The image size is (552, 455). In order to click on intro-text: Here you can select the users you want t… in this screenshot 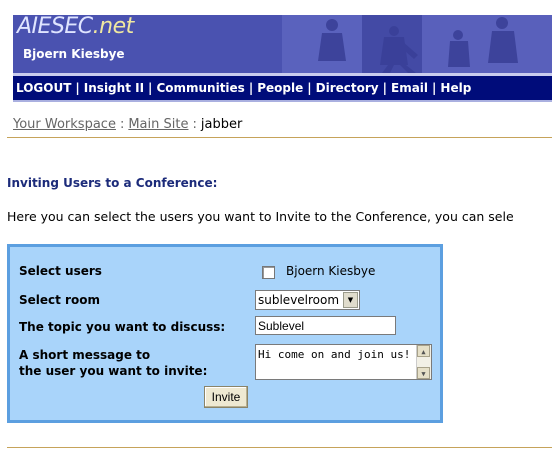, I will do `click(260, 216)`.